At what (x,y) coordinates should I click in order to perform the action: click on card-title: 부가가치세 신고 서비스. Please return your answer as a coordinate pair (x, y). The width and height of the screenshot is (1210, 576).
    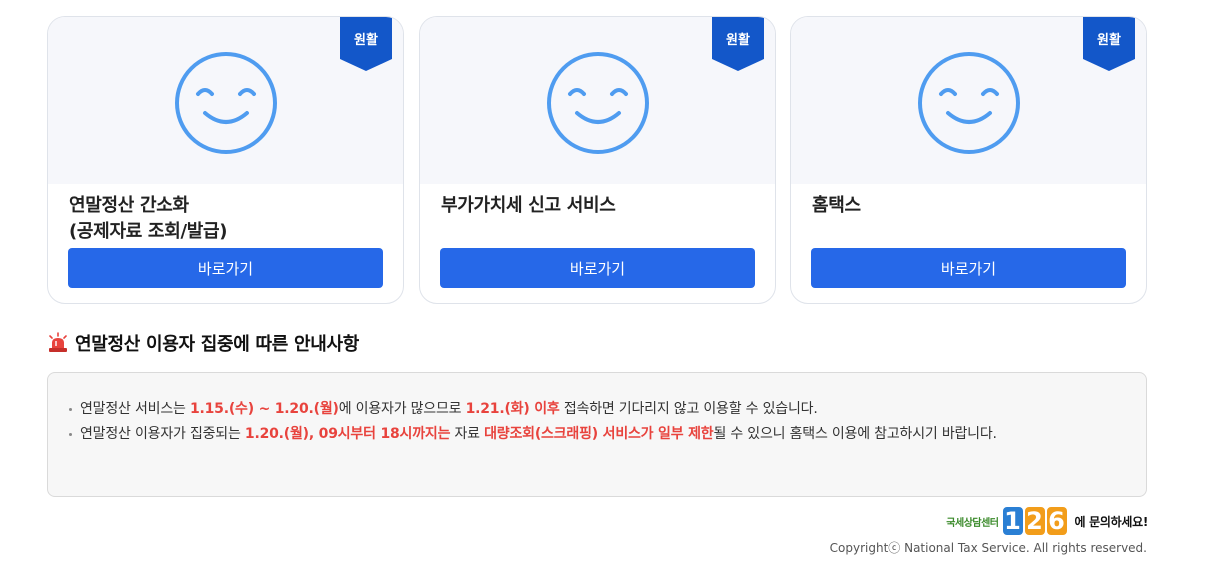
    Looking at the image, I should click on (528, 205).